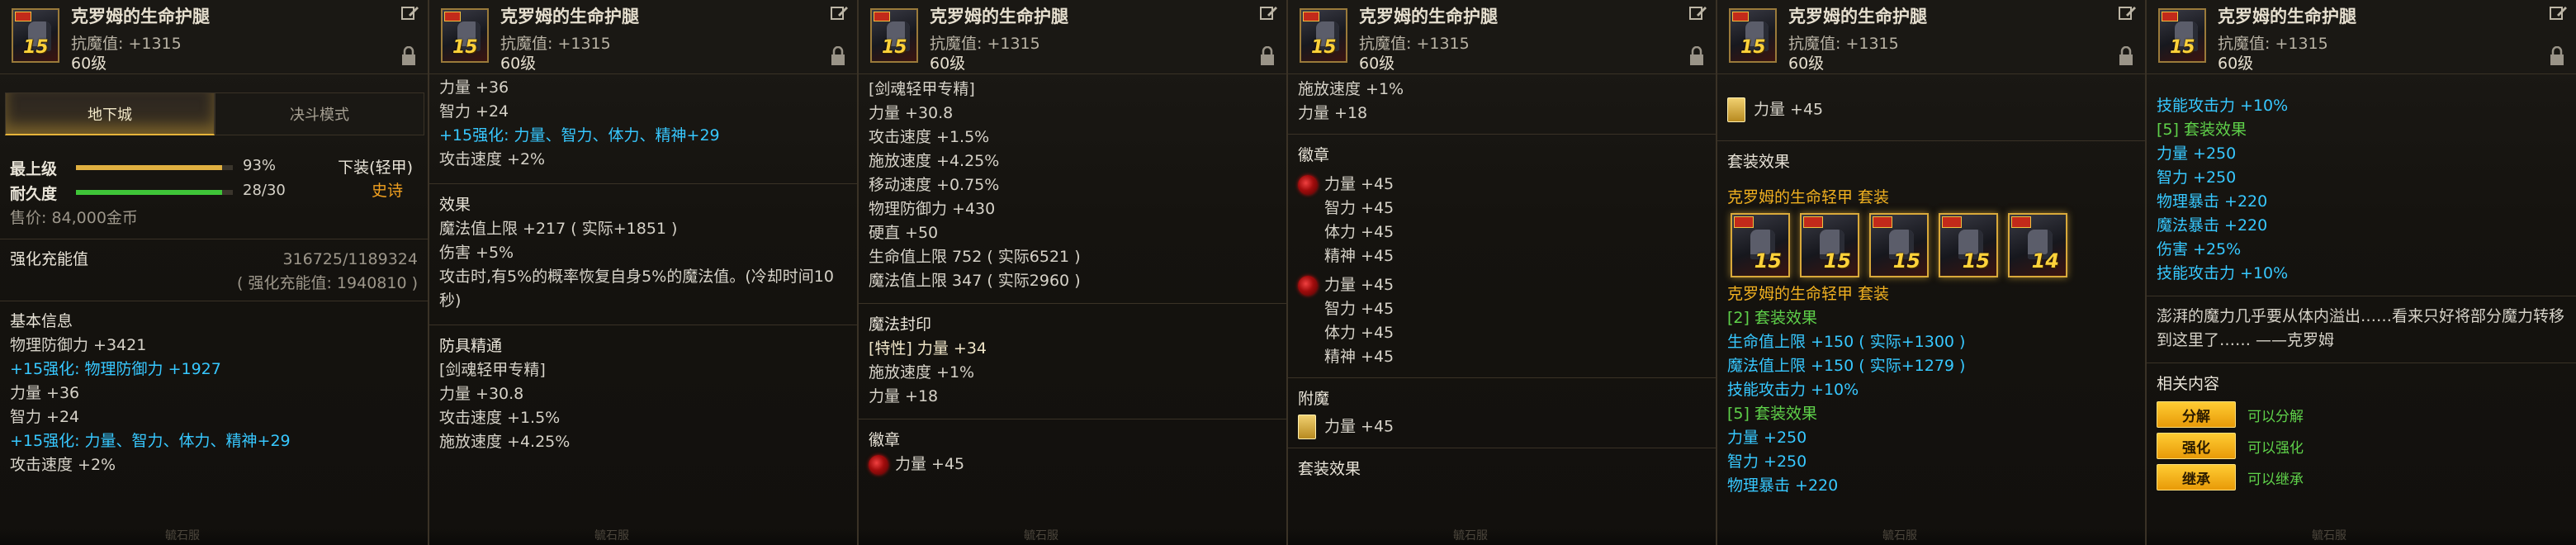 This screenshot has width=2576, height=545. Describe the element at coordinates (1333, 113) in the screenshot. I see `stat-line: 力量 +18` at that location.